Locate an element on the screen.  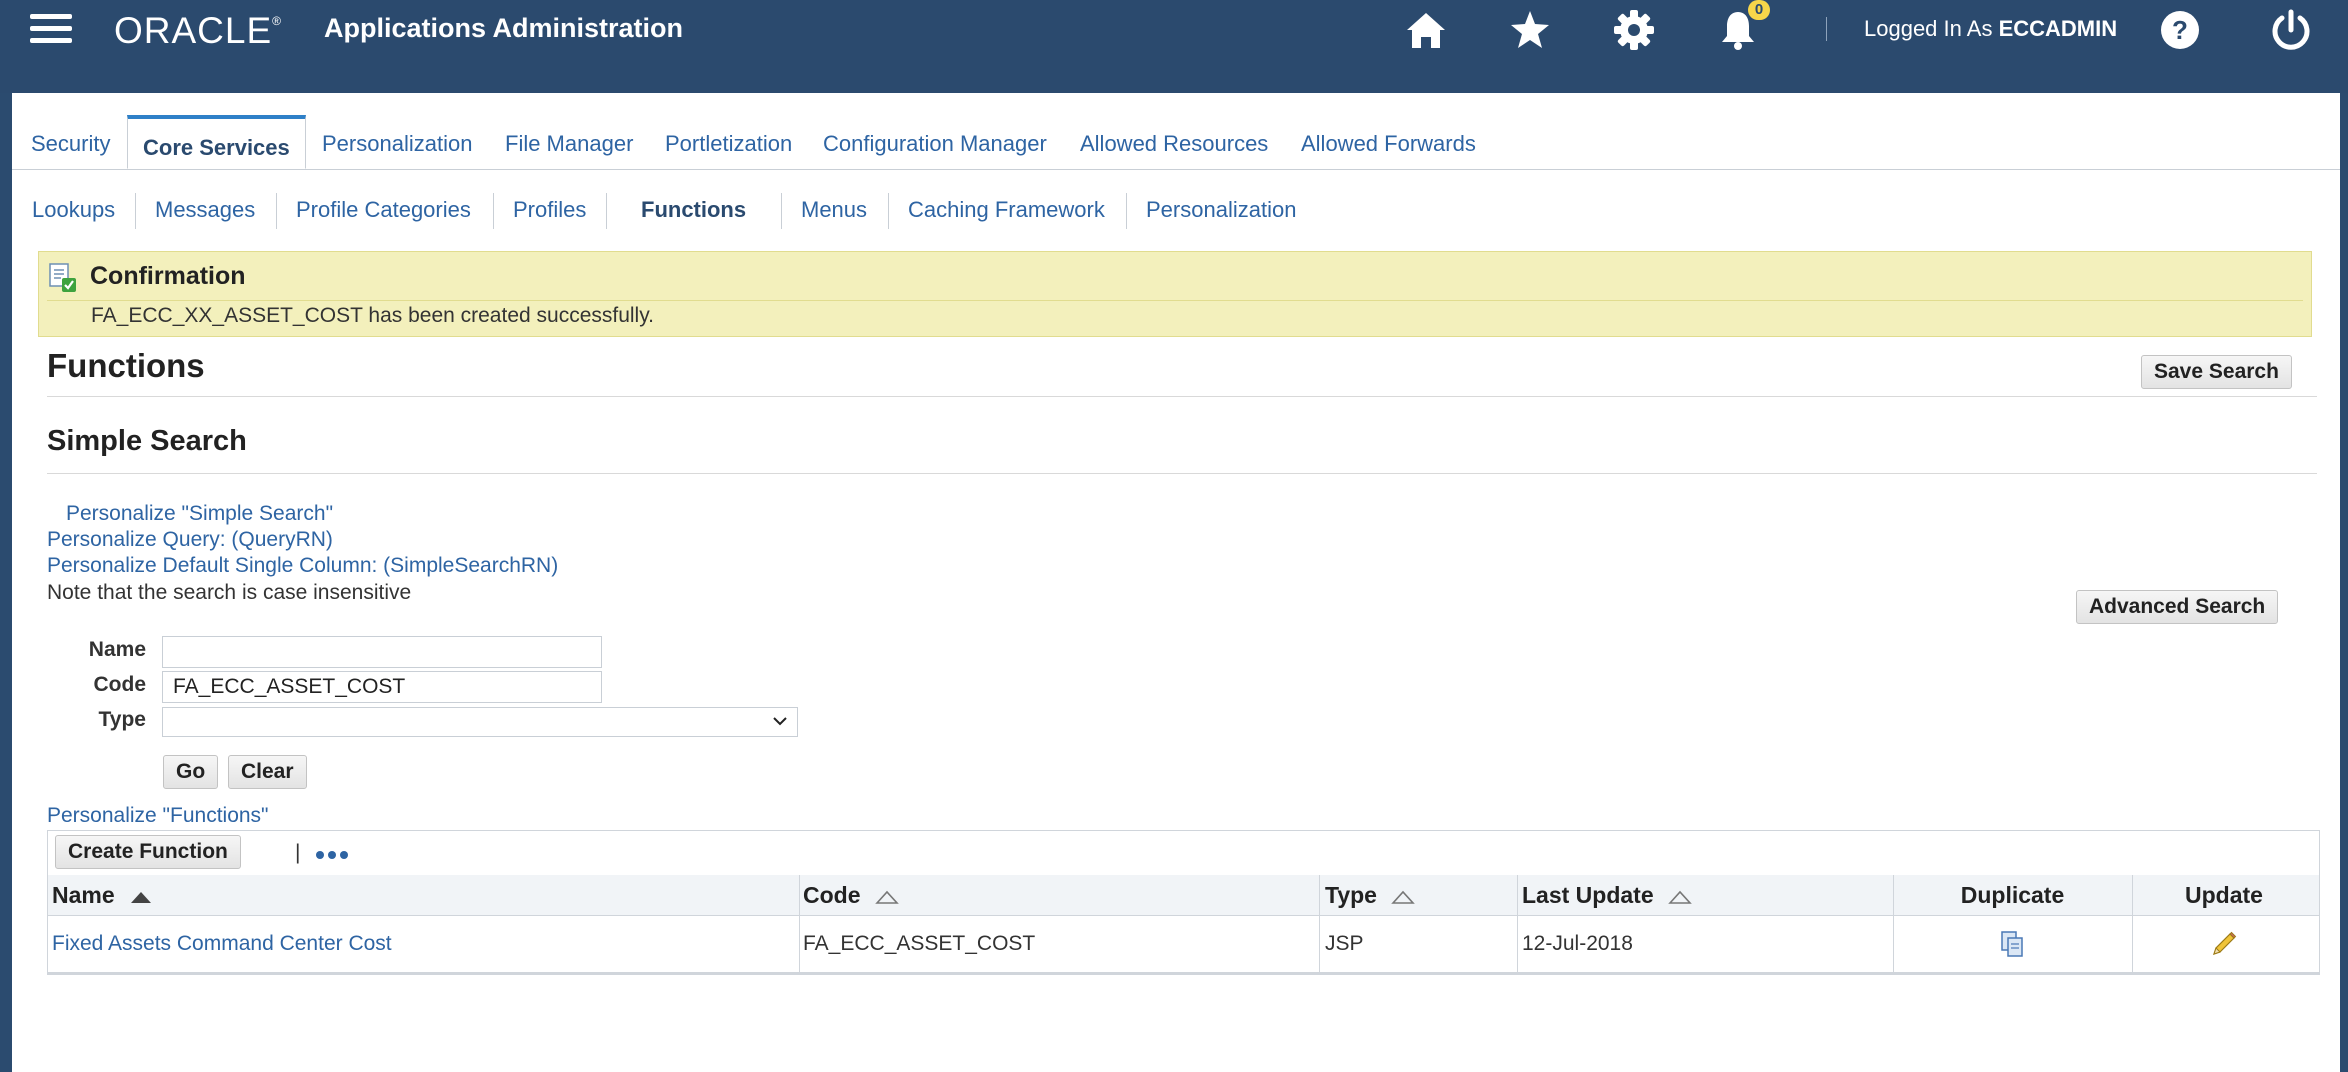
personalize-simple-search-link: Personalize "Simple Search" is located at coordinates (199, 514).